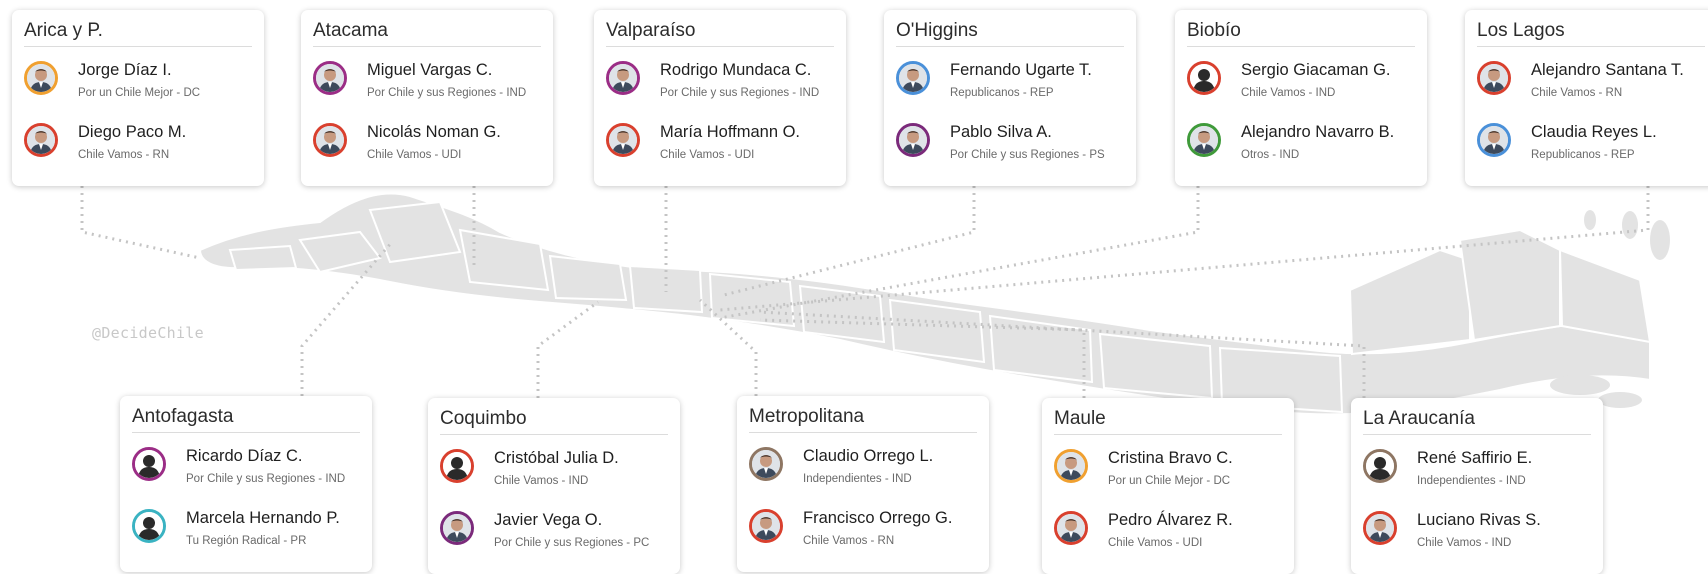  I want to click on candidate-row: Cristina Bravo C. Por un Chile Mejor - DC, so click(1168, 466).